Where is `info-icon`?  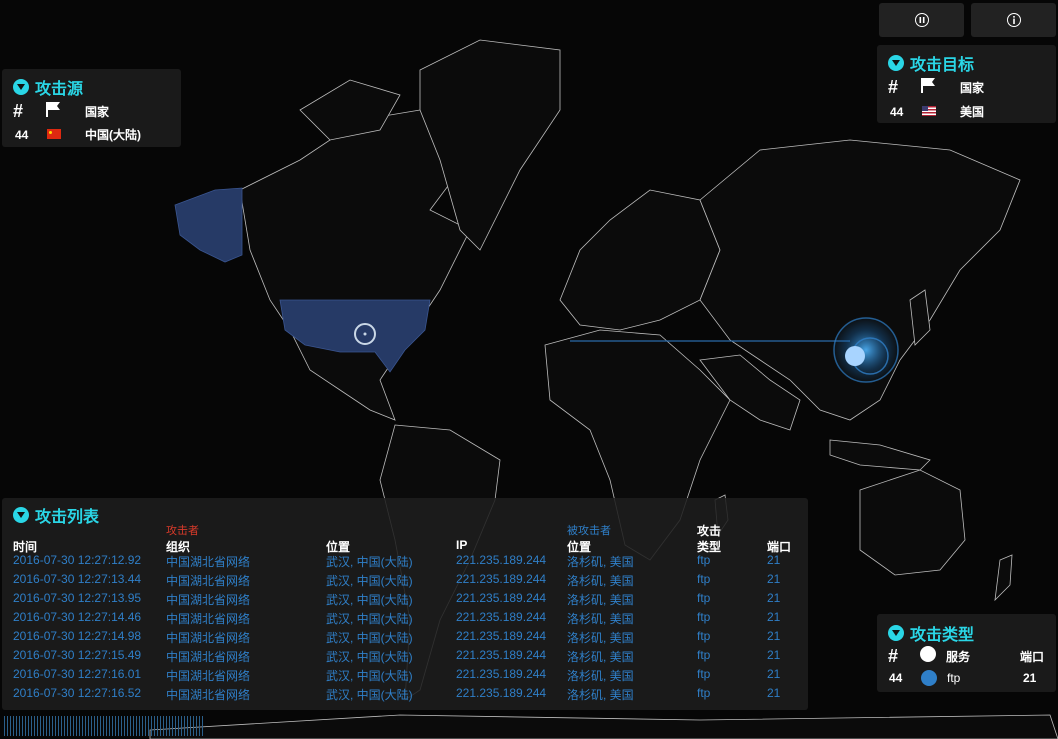 info-icon is located at coordinates (1013, 20).